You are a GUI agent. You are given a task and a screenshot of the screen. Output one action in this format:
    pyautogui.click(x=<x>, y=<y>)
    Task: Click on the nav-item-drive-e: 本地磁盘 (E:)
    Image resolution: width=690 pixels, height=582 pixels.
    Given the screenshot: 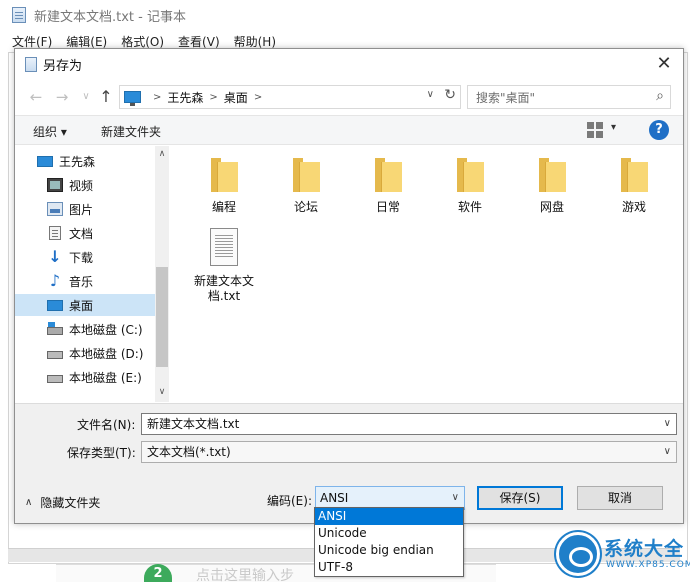 What is the action you would take?
    pyautogui.click(x=85, y=377)
    